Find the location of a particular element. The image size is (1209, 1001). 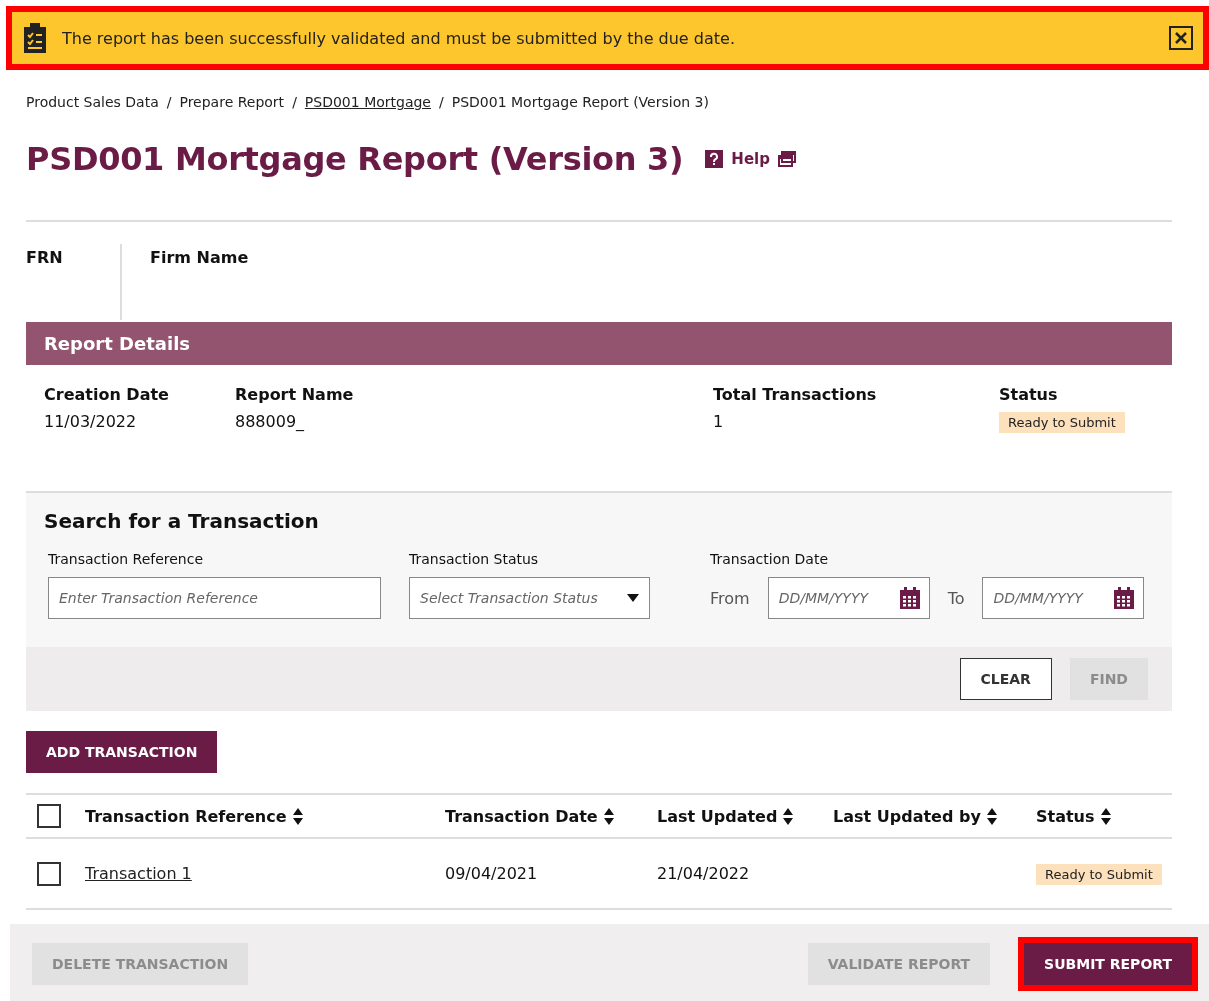

field-label: Total Transactions is located at coordinates (795, 394).